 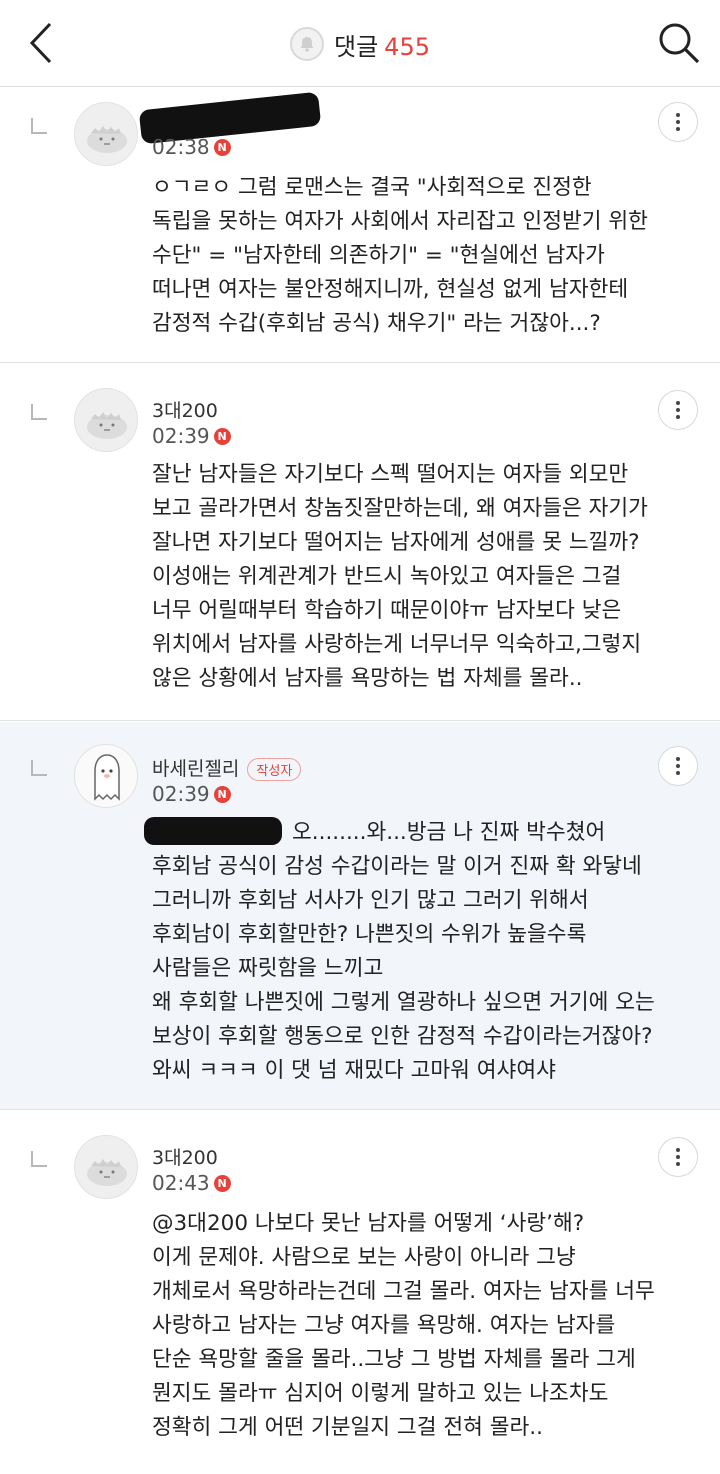 I want to click on header-title-group: 댓글 455, so click(x=360, y=44).